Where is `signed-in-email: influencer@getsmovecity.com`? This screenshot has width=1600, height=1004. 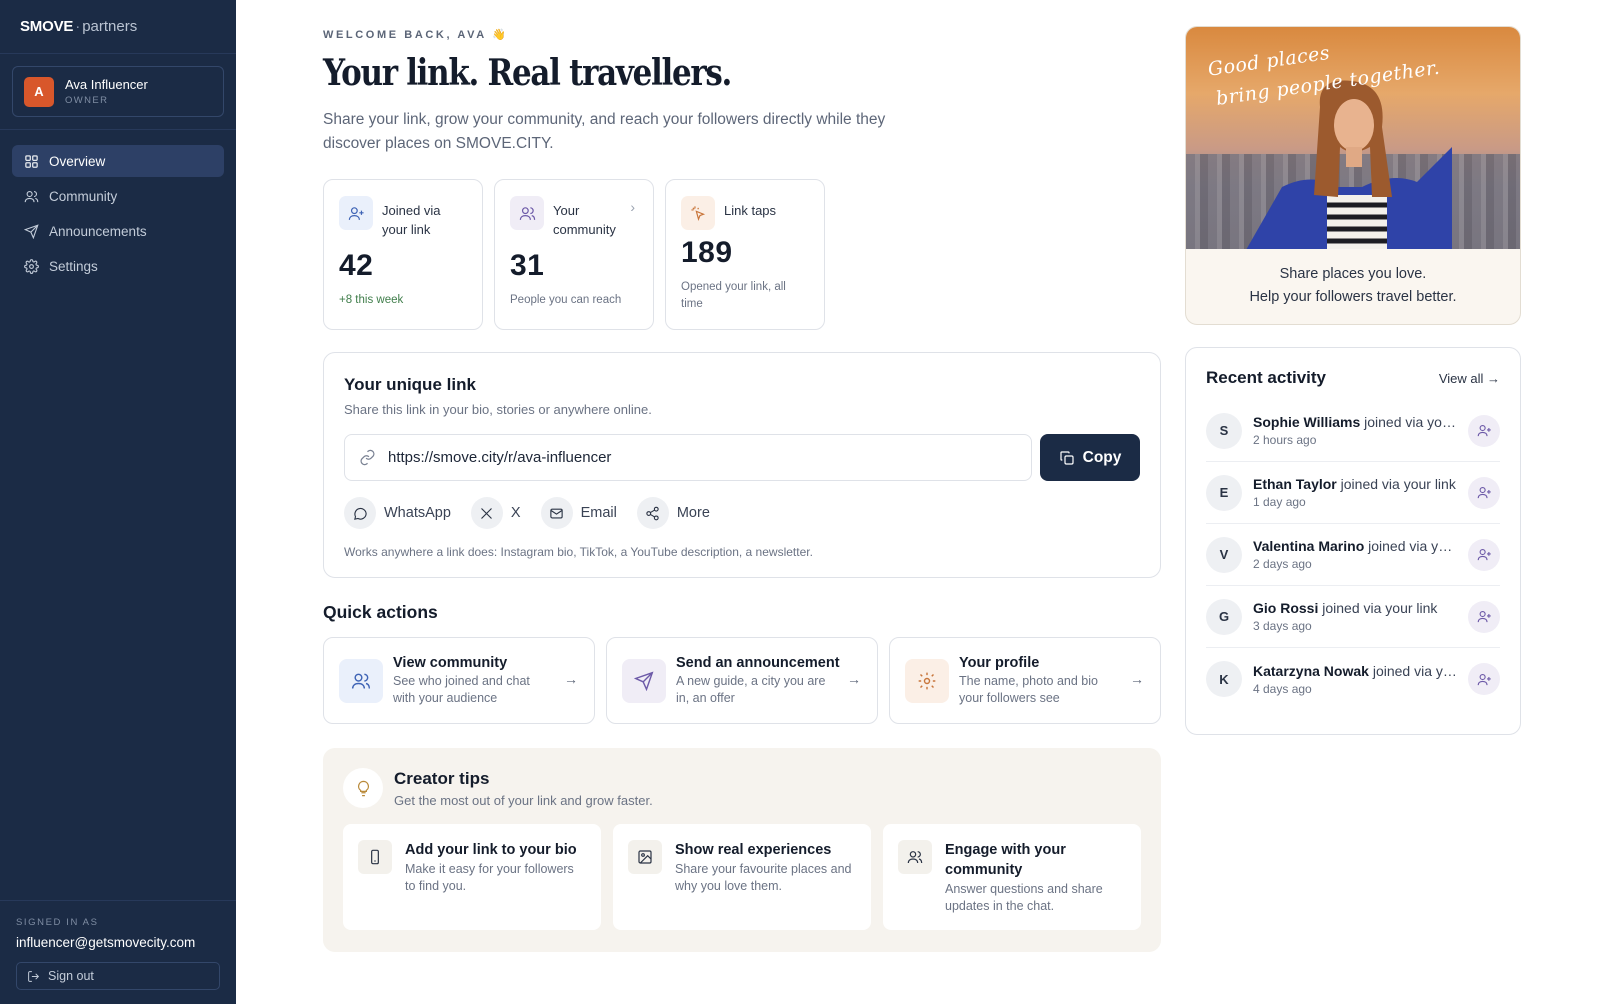 signed-in-email: influencer@getsmovecity.com is located at coordinates (106, 942).